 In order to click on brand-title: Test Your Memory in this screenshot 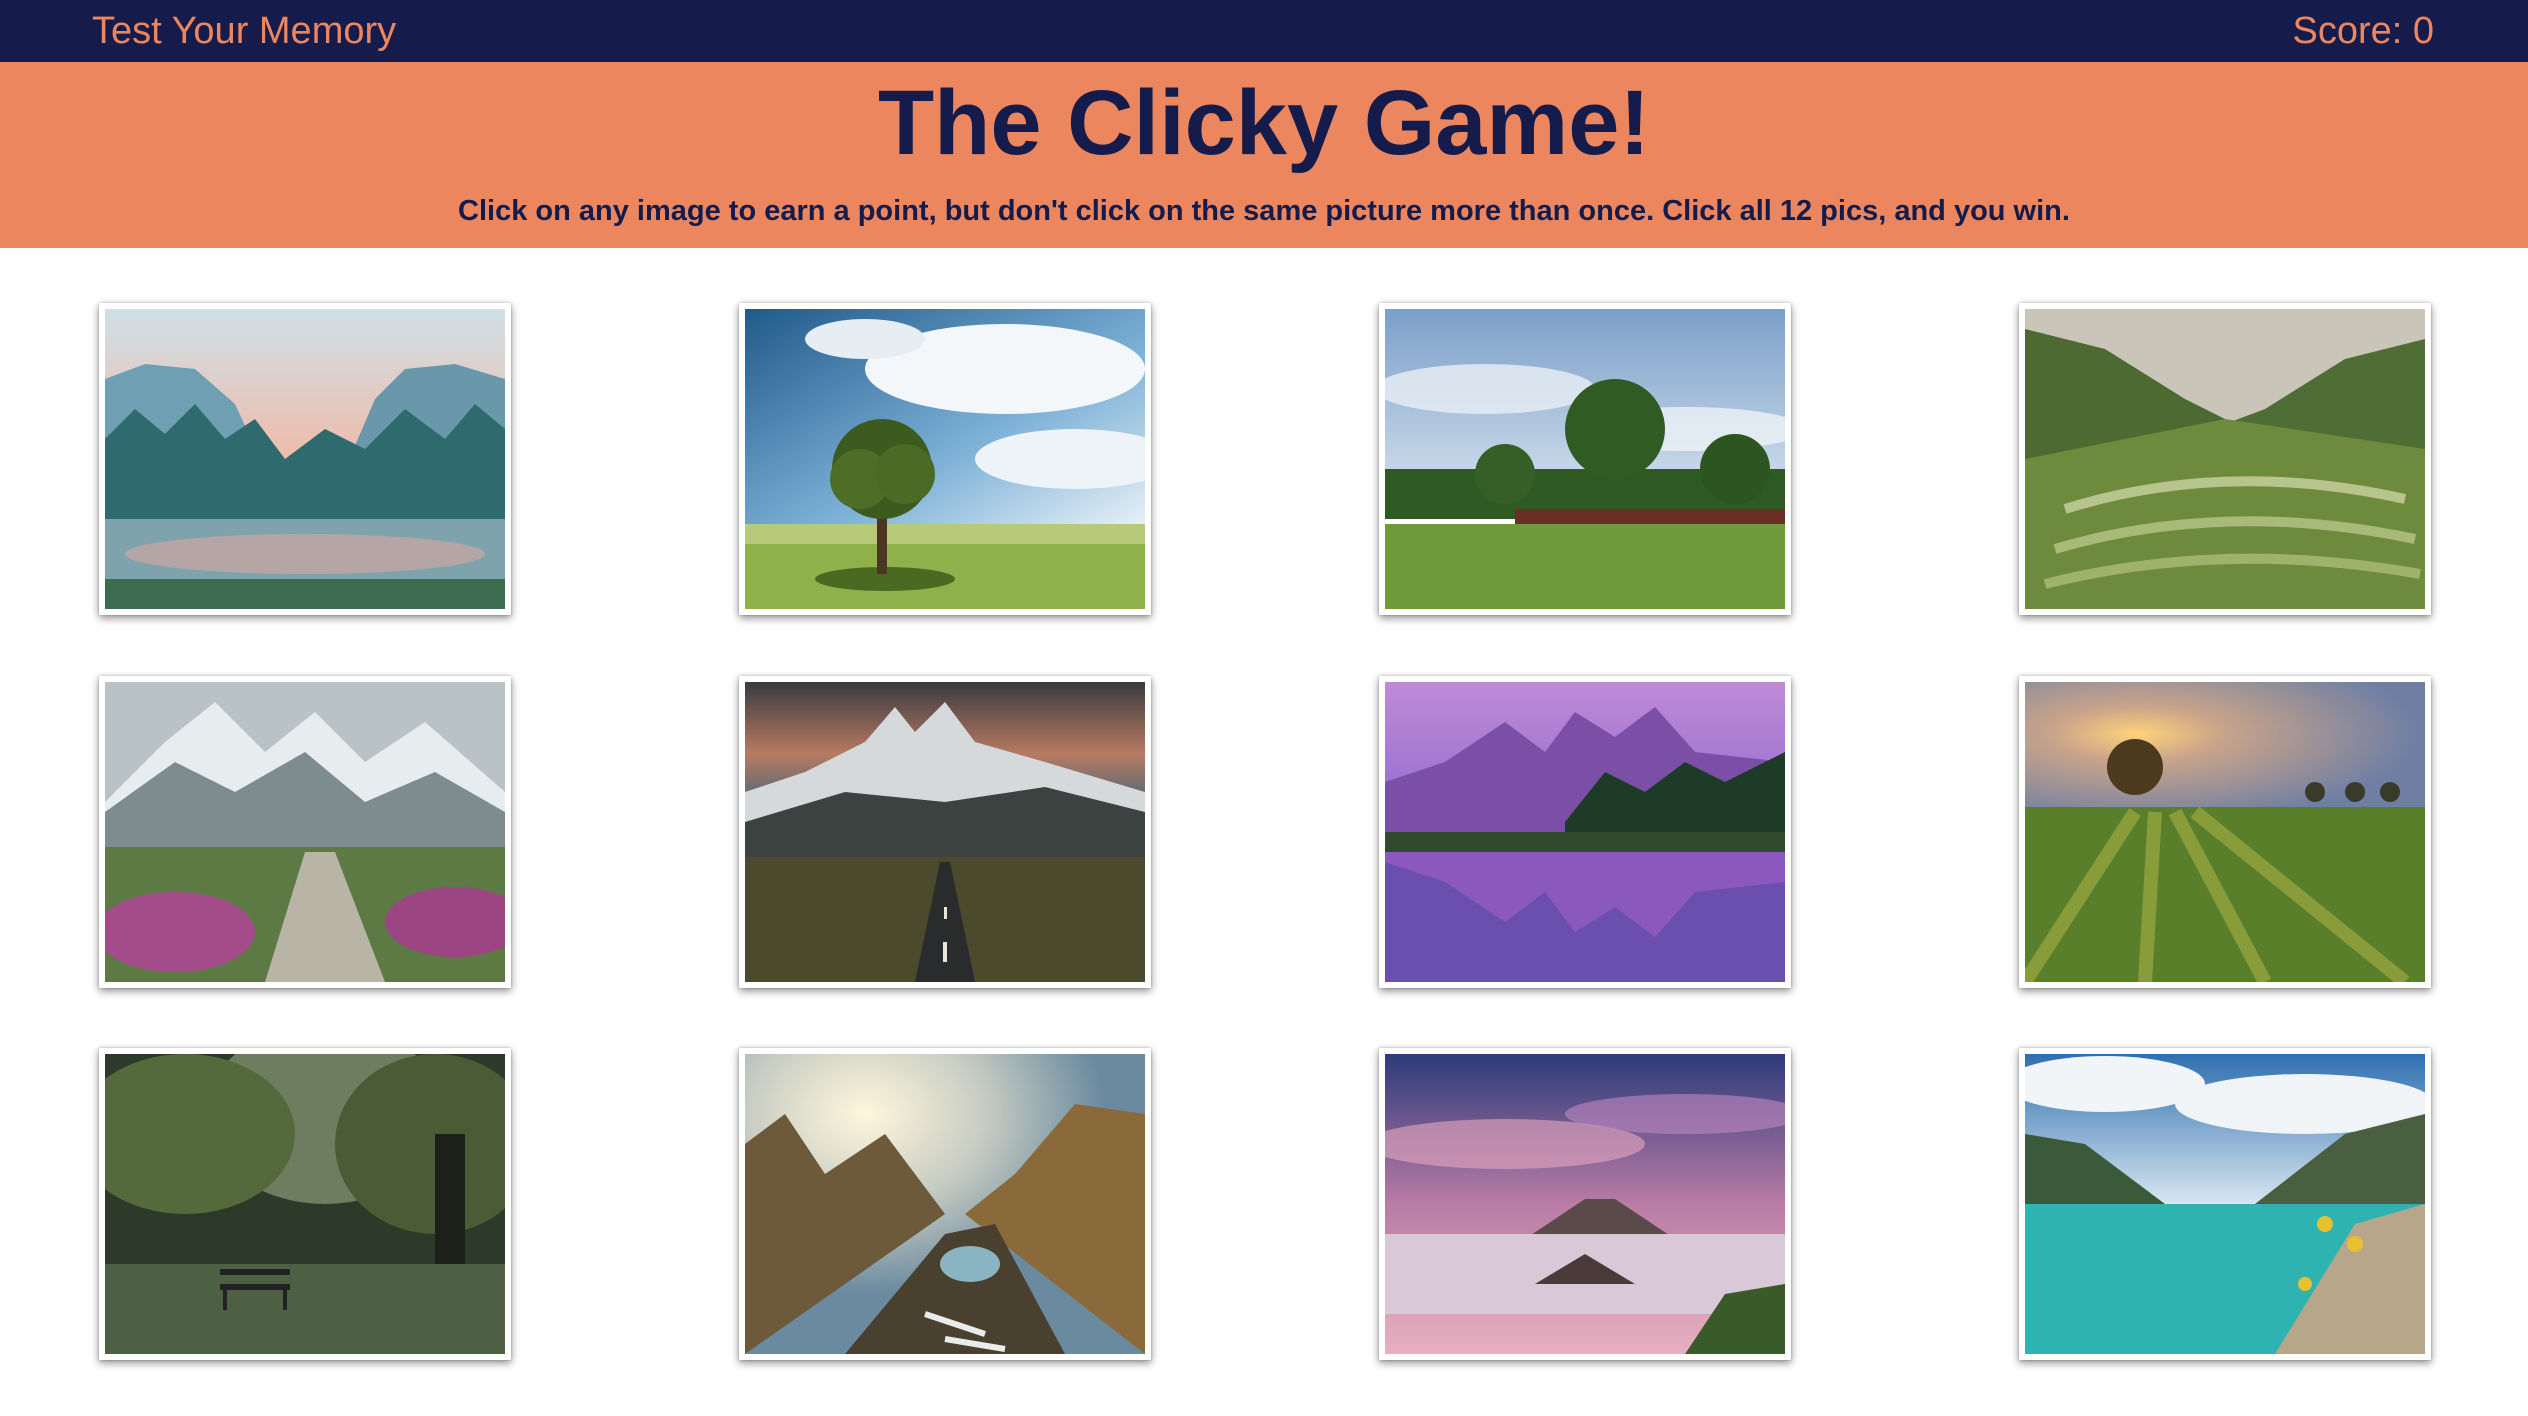, I will do `click(244, 31)`.